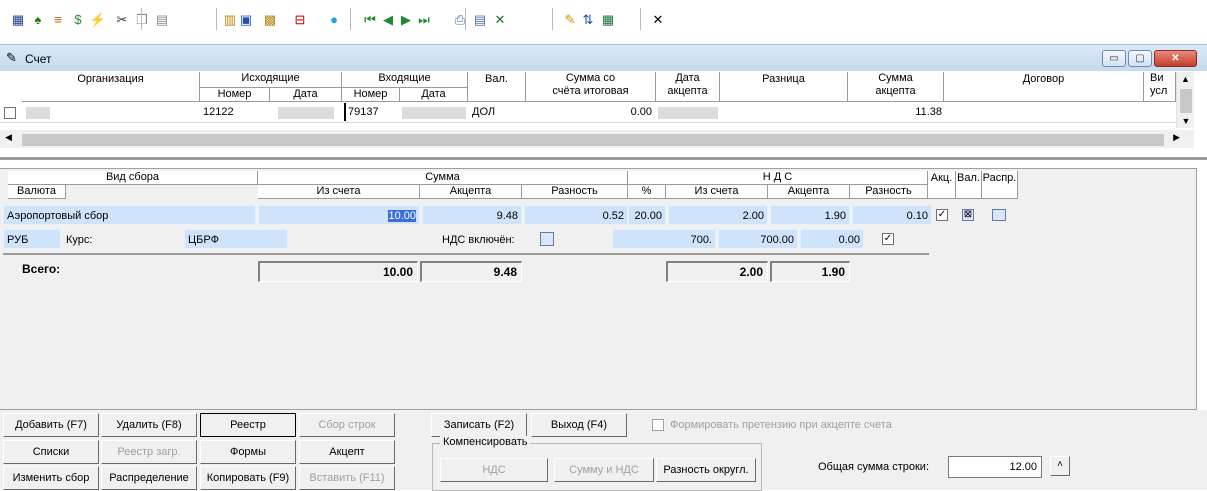 This screenshot has width=1207, height=491. I want to click on accept-field: 9.48, so click(472, 215).